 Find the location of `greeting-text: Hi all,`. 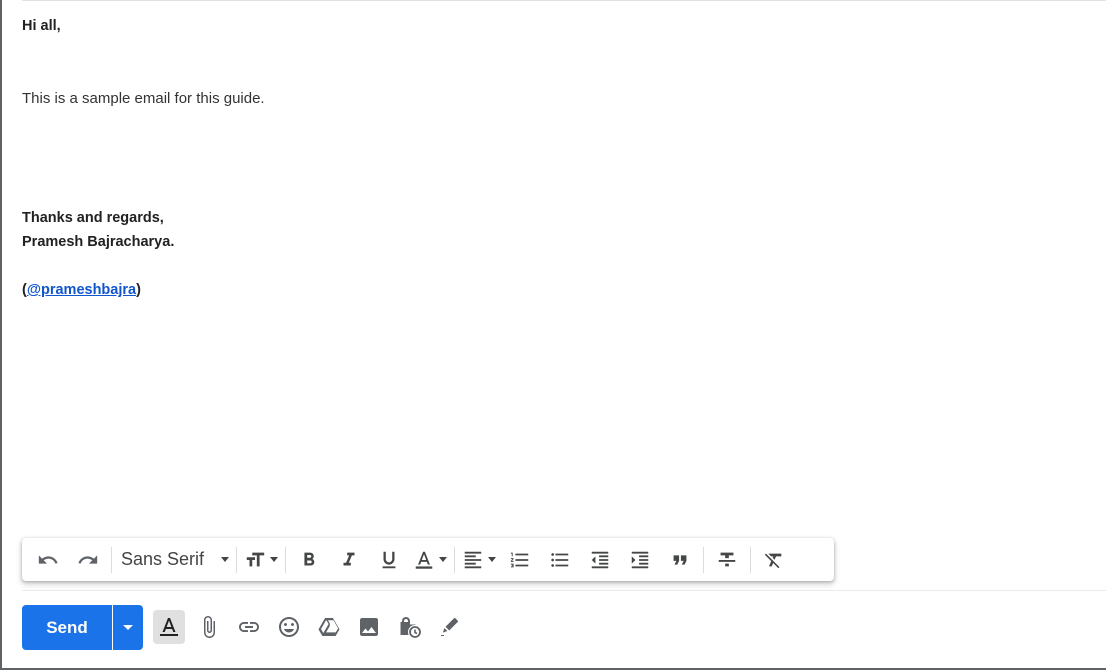

greeting-text: Hi all, is located at coordinates (41, 26).